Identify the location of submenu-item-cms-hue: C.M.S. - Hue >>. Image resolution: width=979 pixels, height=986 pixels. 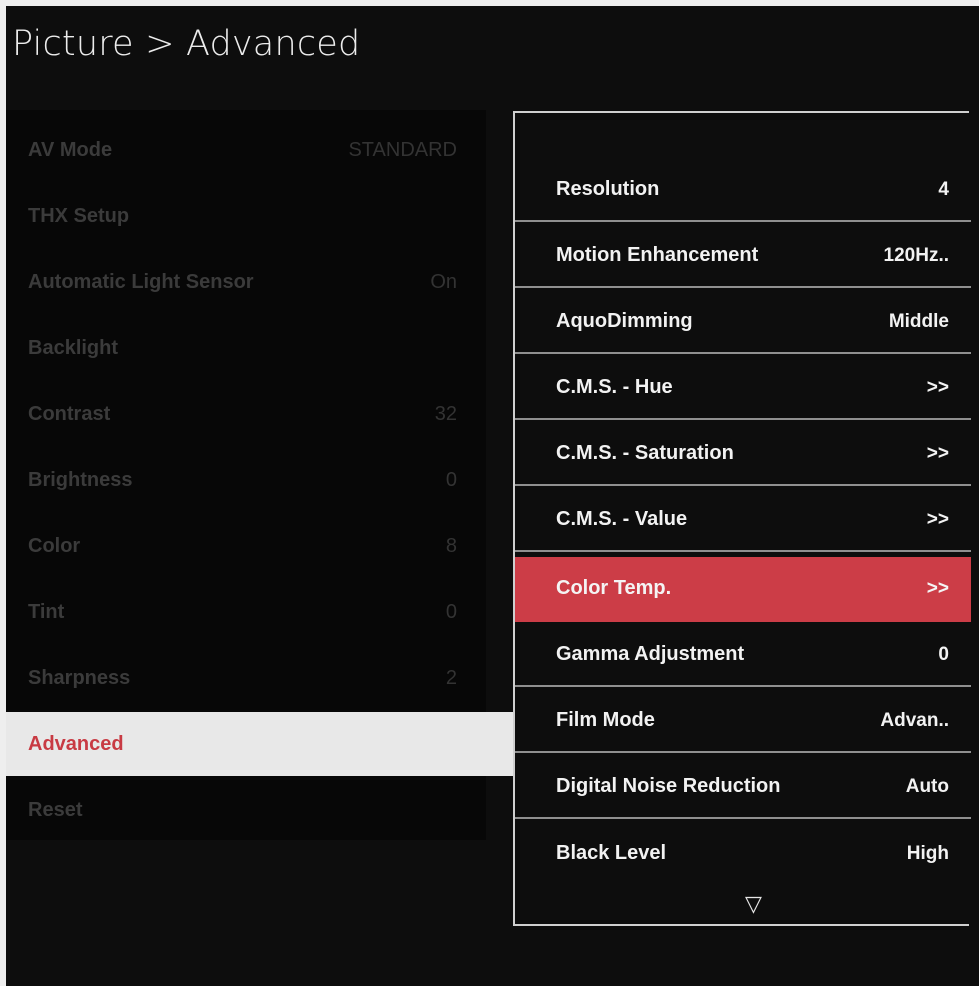
(743, 388).